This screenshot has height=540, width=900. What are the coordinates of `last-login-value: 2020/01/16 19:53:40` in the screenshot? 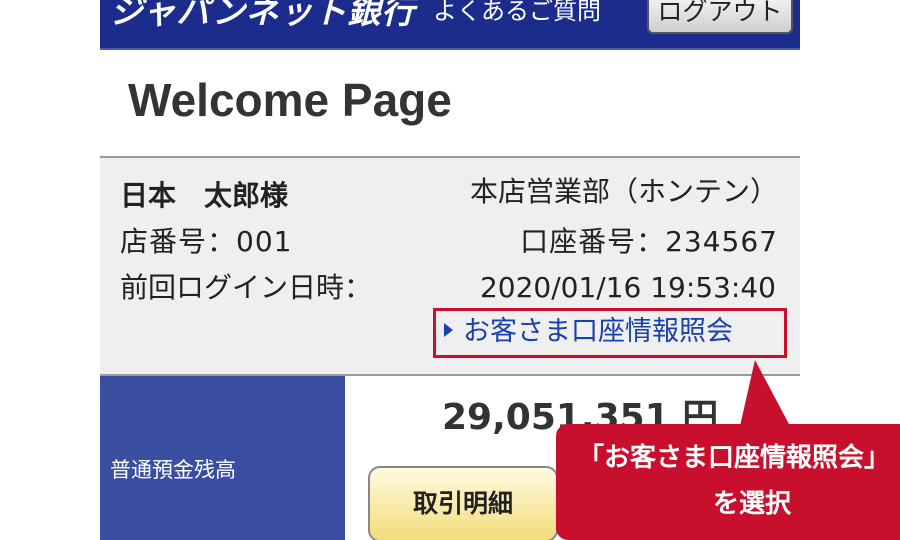 It's located at (627, 287).